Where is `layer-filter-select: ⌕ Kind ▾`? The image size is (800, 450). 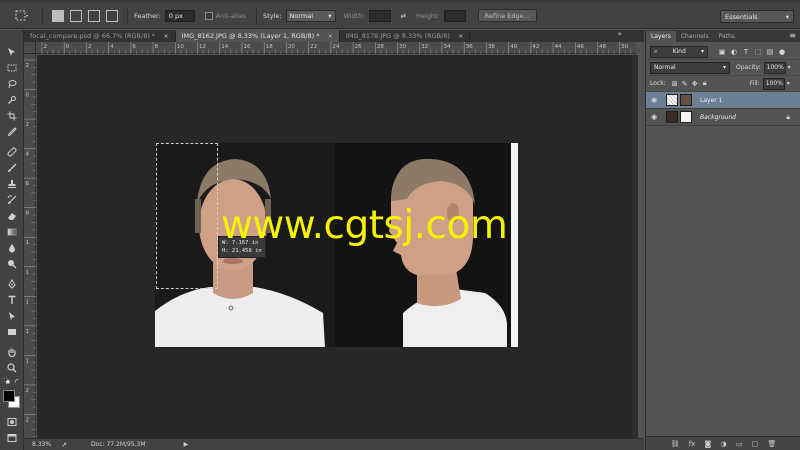
layer-filter-select: ⌕ Kind ▾ is located at coordinates (679, 51).